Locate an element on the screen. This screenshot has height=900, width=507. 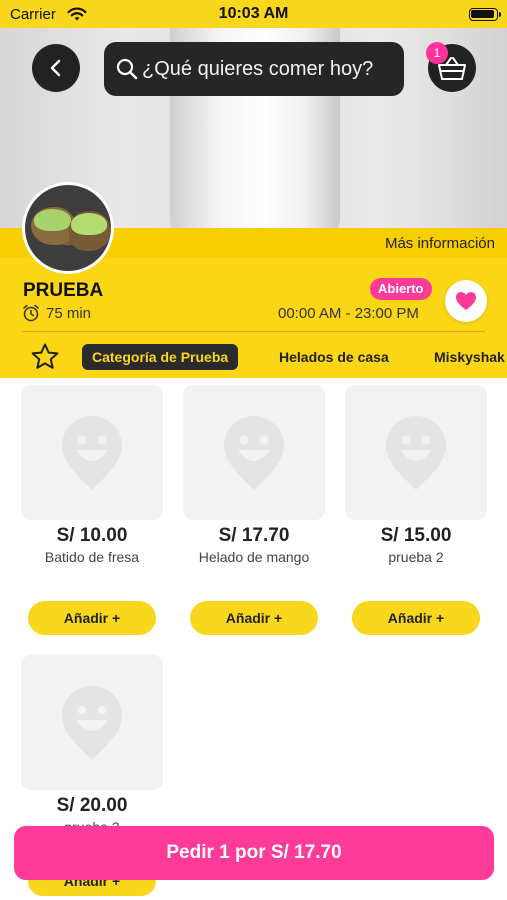
product-name: prueba 2 is located at coordinates (416, 557).